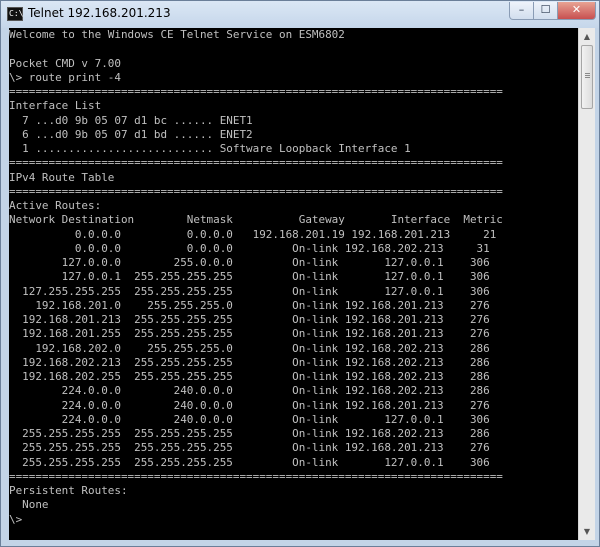 Image resolution: width=600 pixels, height=547 pixels. I want to click on minimize-button: –, so click(521, 11).